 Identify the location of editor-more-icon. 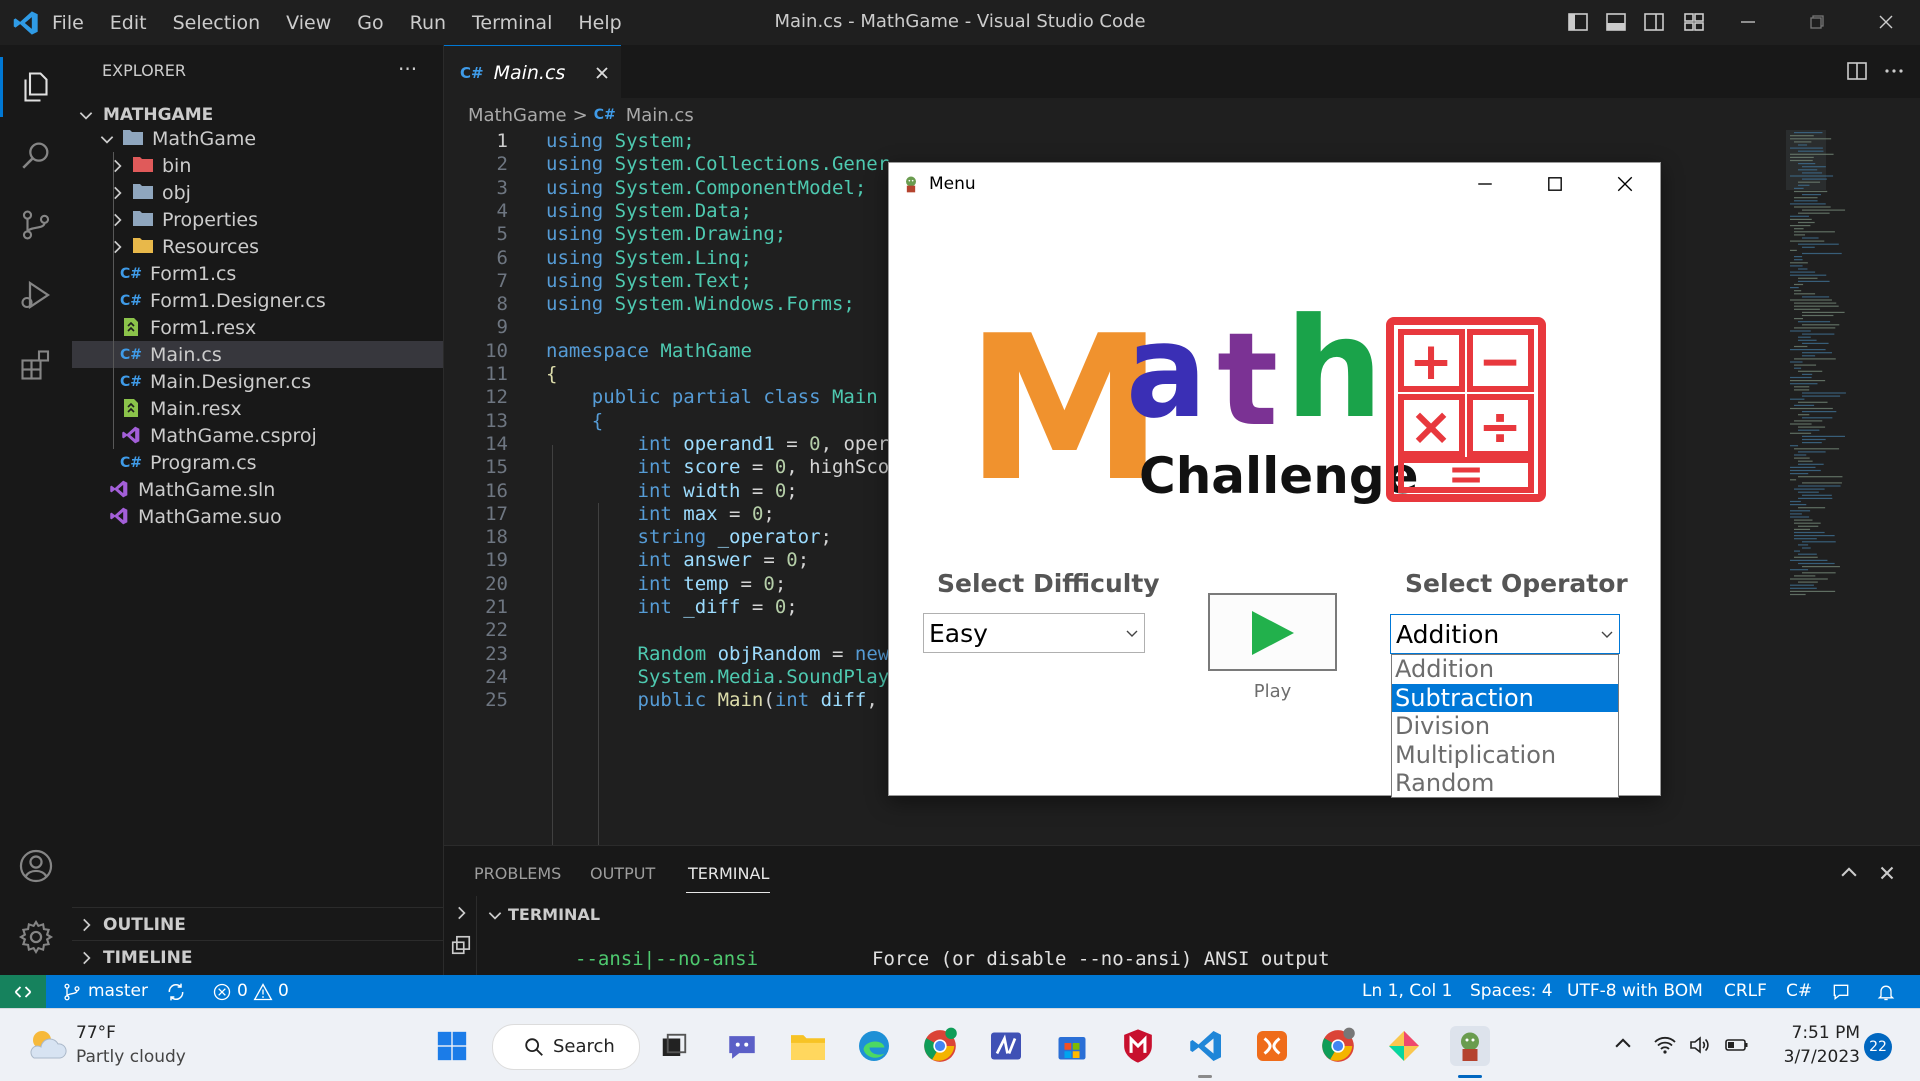
(1894, 71).